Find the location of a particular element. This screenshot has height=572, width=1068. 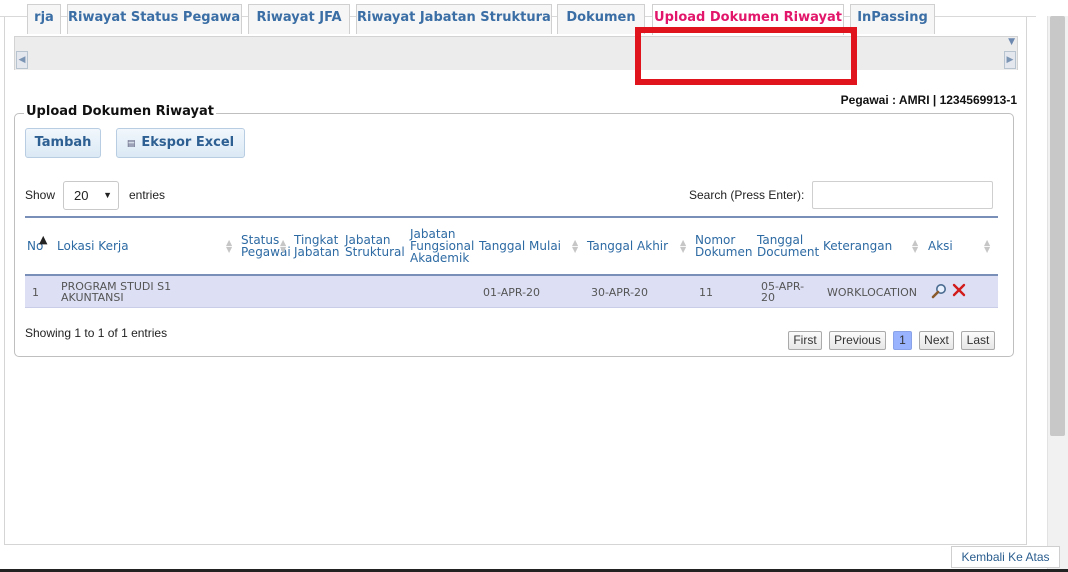

show-label: Show is located at coordinates (40, 195).